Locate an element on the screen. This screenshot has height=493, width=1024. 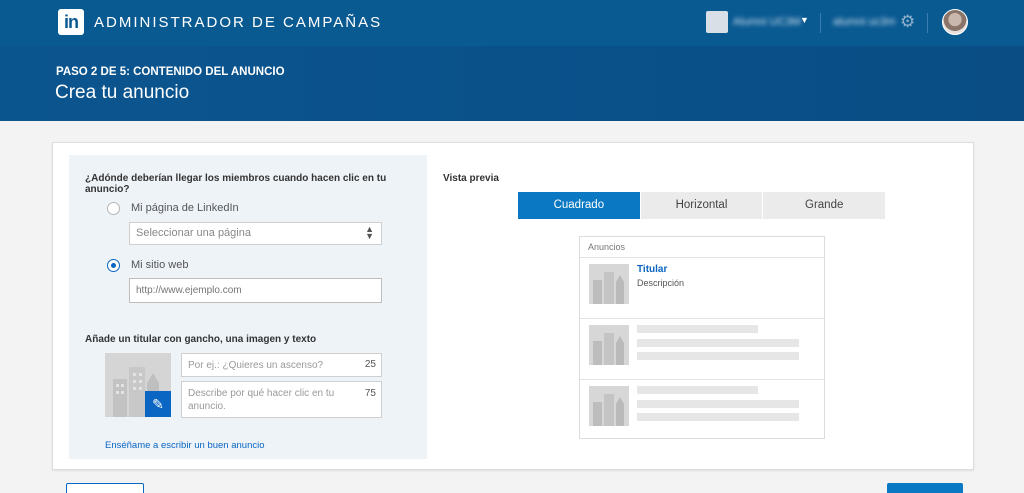
back-button is located at coordinates (105, 488).